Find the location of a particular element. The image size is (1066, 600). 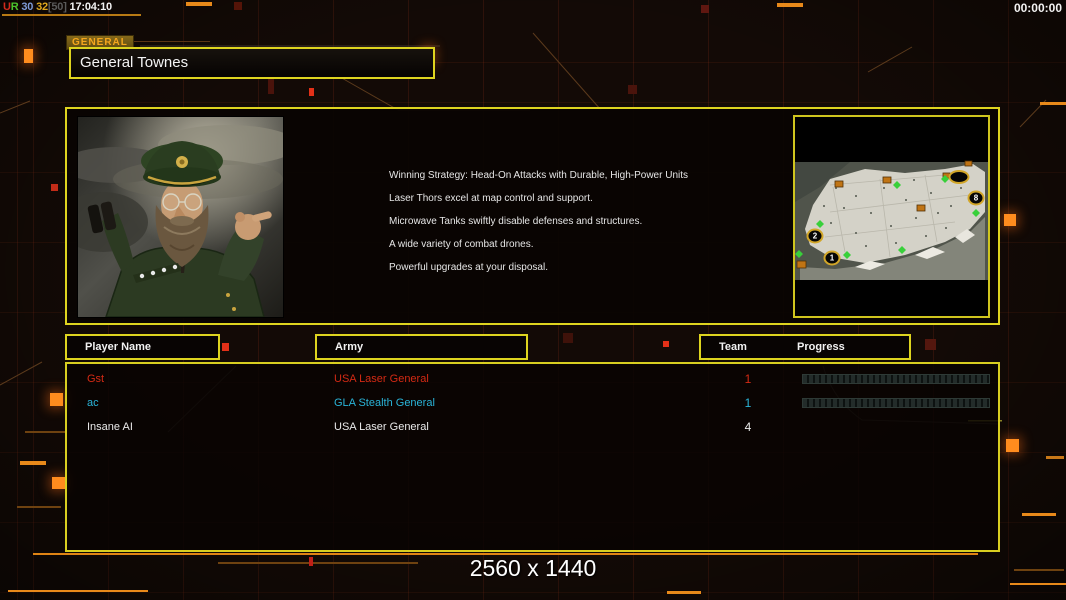

game-timer: 00:00:00 is located at coordinates (1037, 8).